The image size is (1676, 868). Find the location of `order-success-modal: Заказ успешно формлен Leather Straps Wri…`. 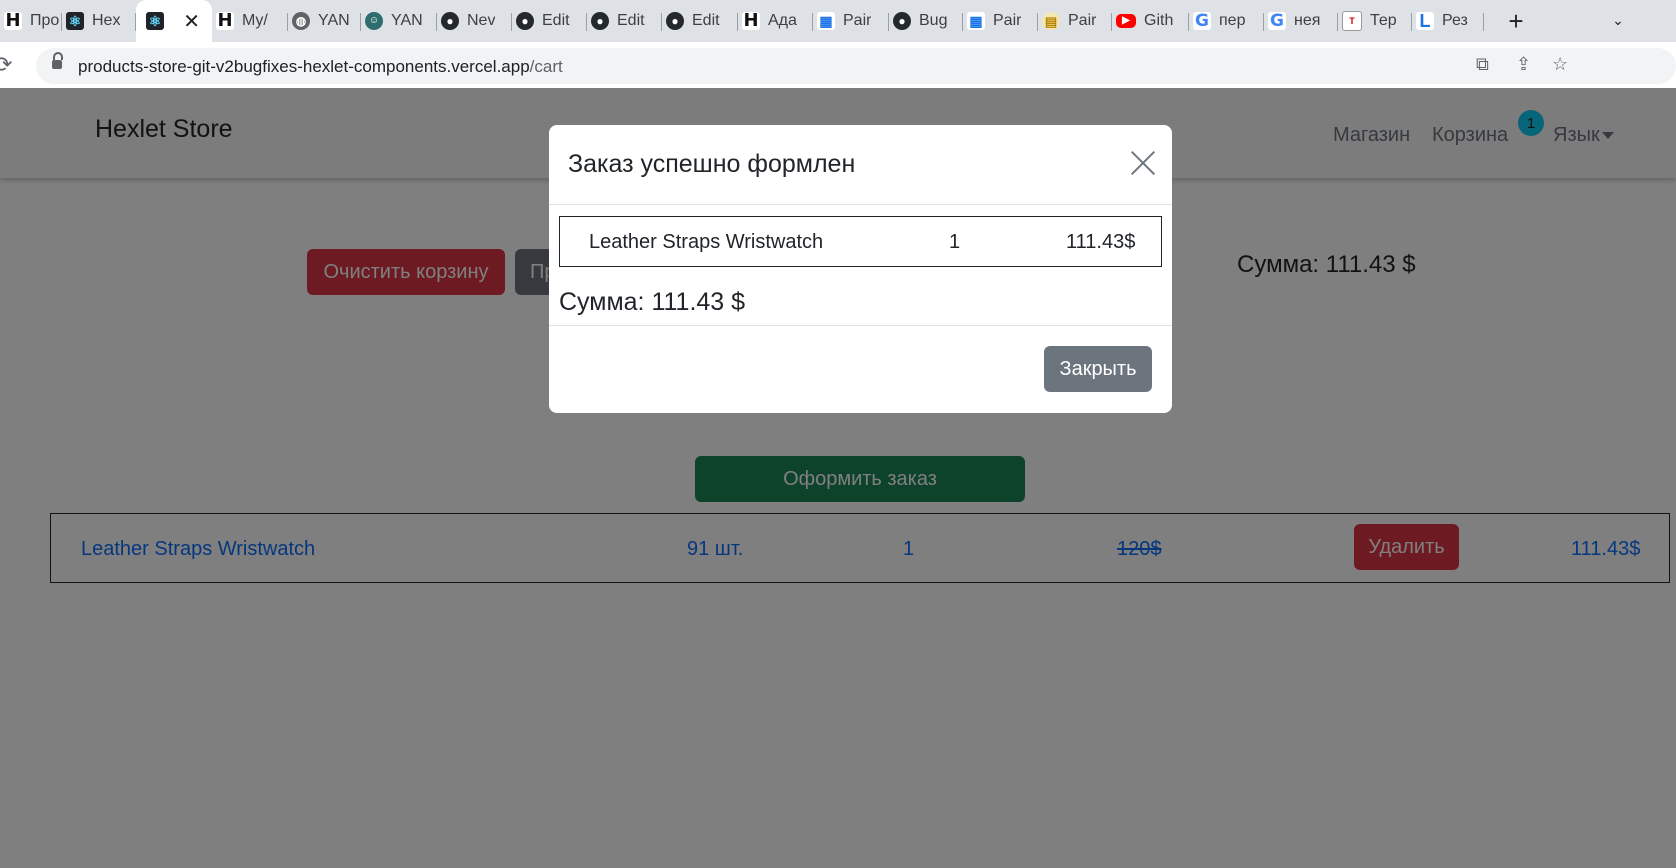

order-success-modal: Заказ успешно формлен Leather Straps Wri… is located at coordinates (860, 269).